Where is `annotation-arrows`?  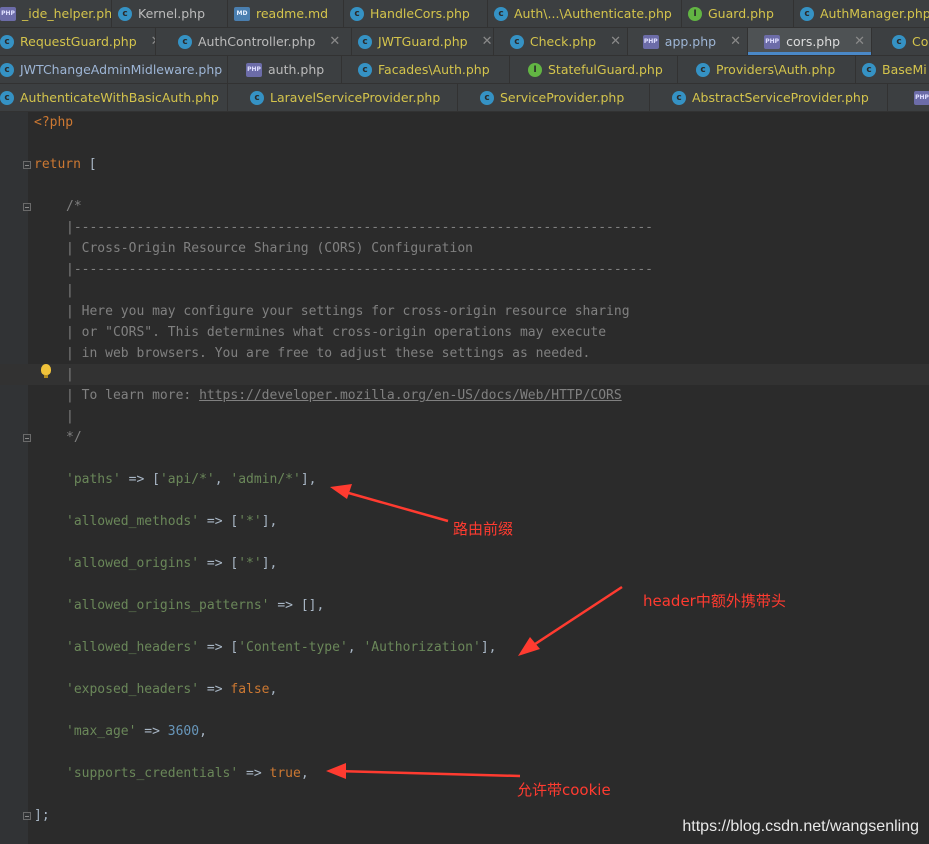 annotation-arrows is located at coordinates (474, 631).